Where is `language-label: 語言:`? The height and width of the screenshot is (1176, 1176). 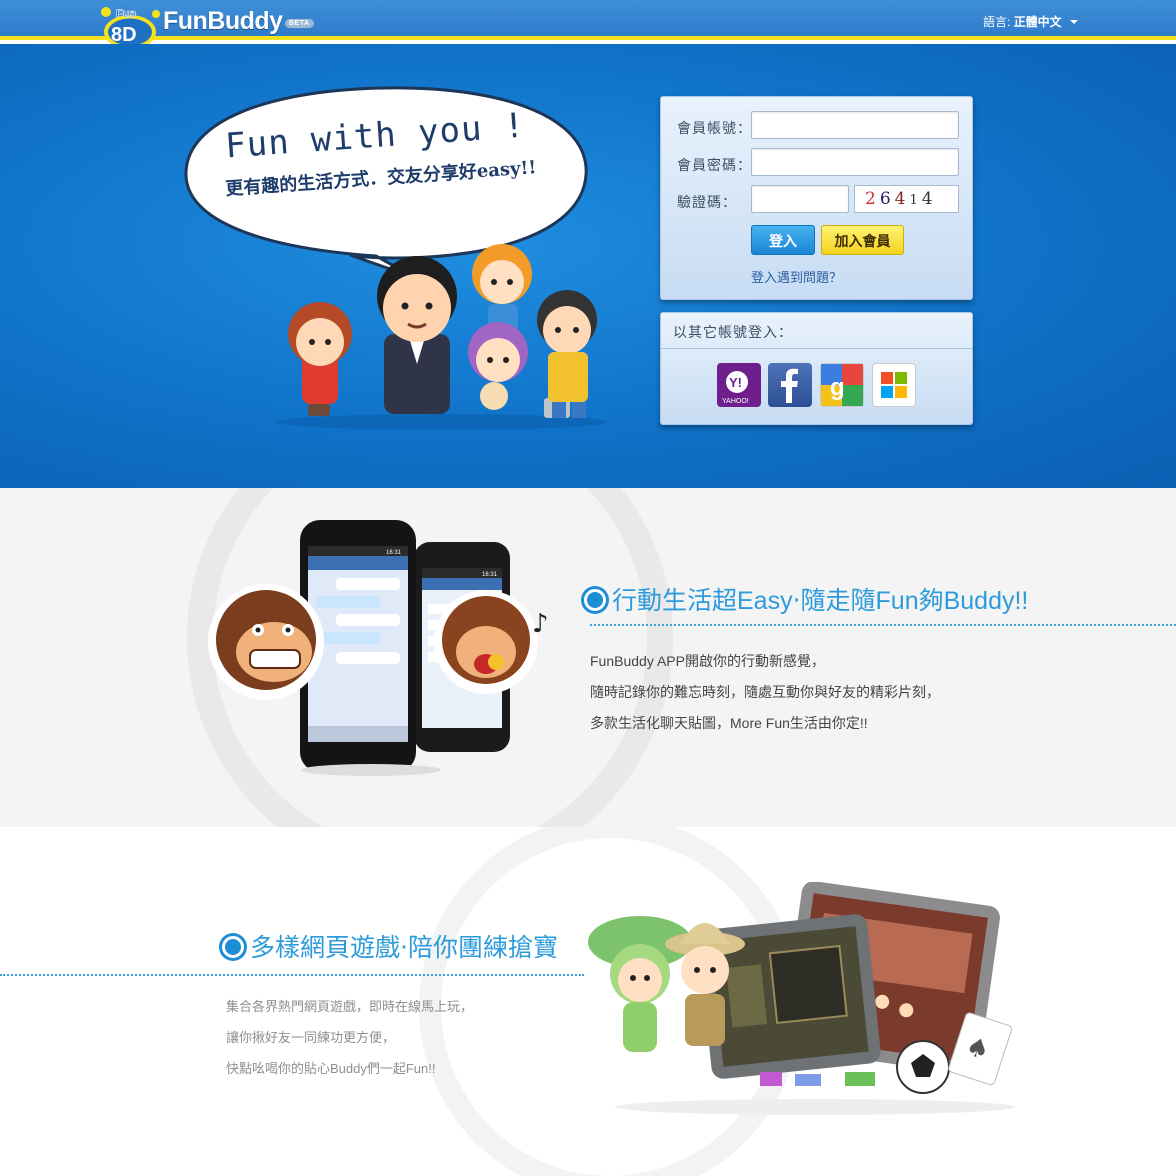 language-label: 語言: is located at coordinates (996, 22).